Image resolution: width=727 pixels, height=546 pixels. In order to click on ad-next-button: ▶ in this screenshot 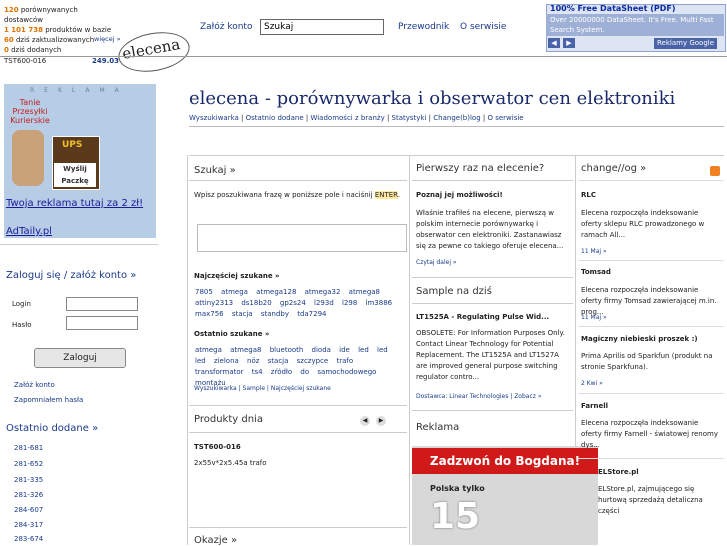, I will do `click(569, 43)`.